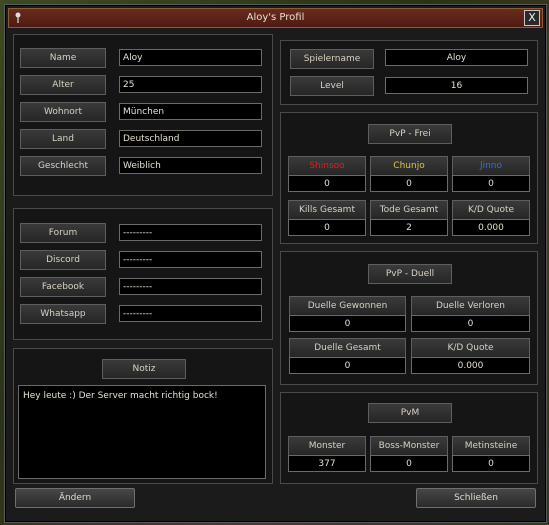  I want to click on jinno-label: Jinno, so click(491, 166).